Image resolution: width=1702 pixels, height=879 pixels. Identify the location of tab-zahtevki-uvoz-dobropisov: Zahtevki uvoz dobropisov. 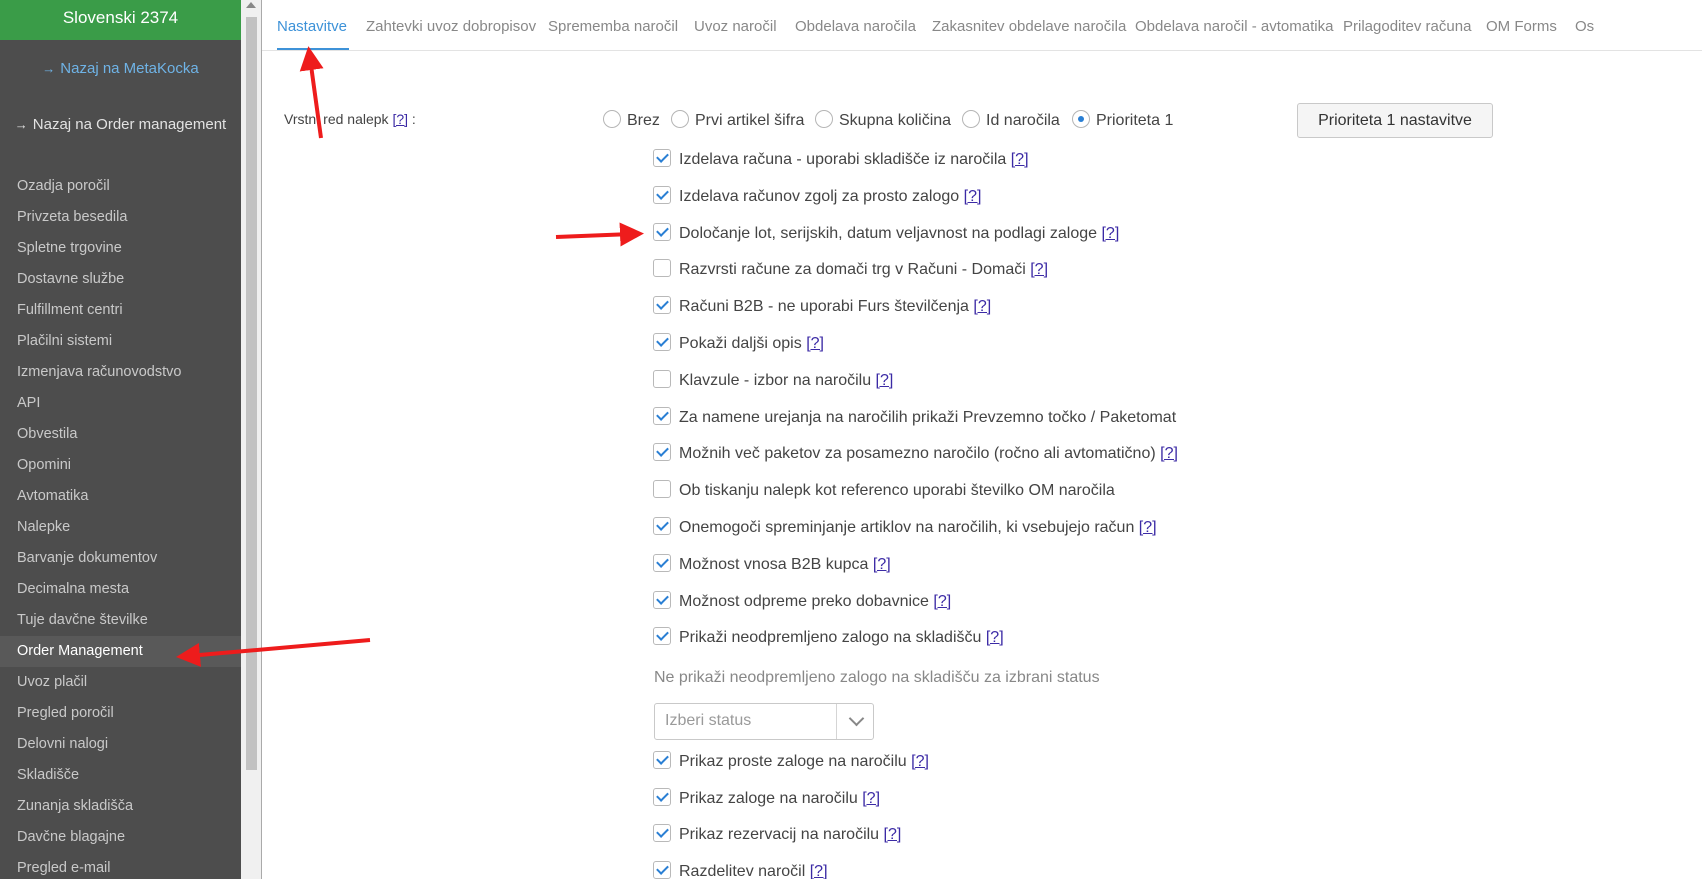
(451, 26).